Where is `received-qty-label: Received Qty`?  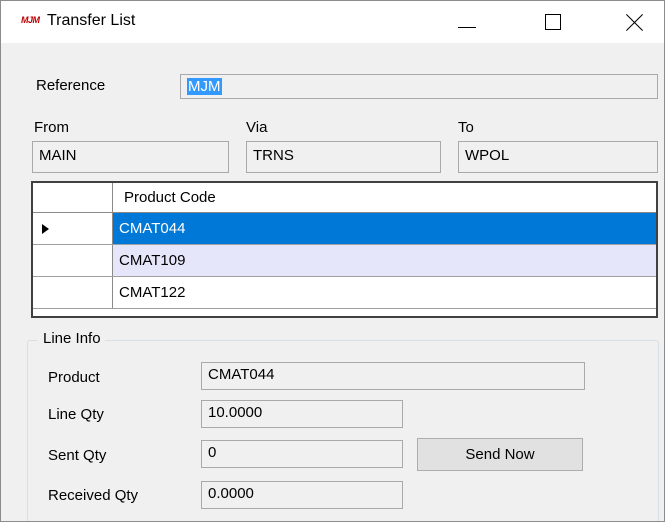
received-qty-label: Received Qty is located at coordinates (93, 495).